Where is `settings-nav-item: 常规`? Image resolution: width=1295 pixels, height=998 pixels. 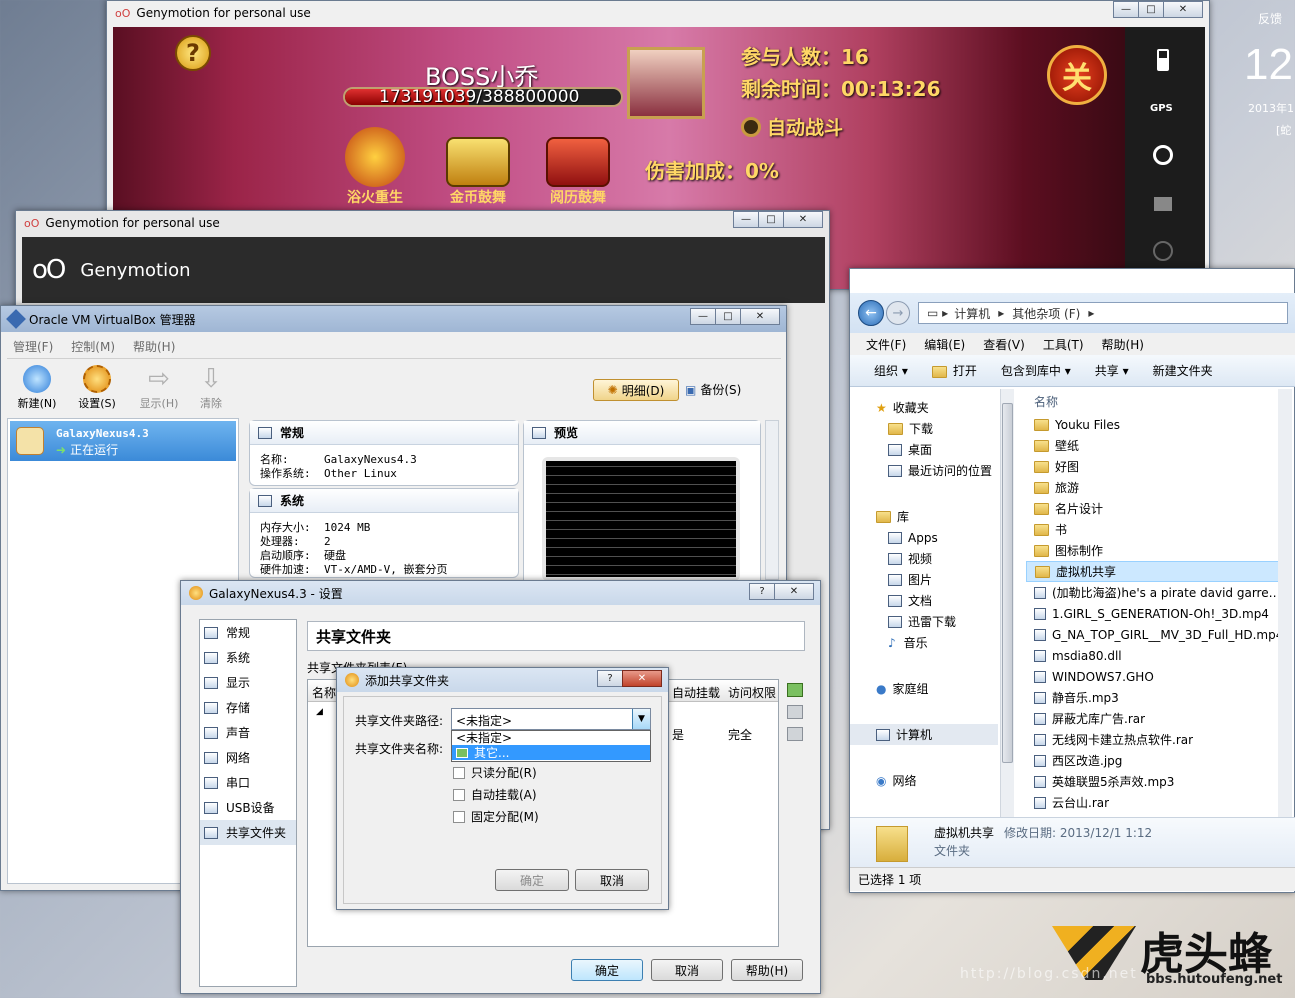
settings-nav-item: 常规 is located at coordinates (248, 632).